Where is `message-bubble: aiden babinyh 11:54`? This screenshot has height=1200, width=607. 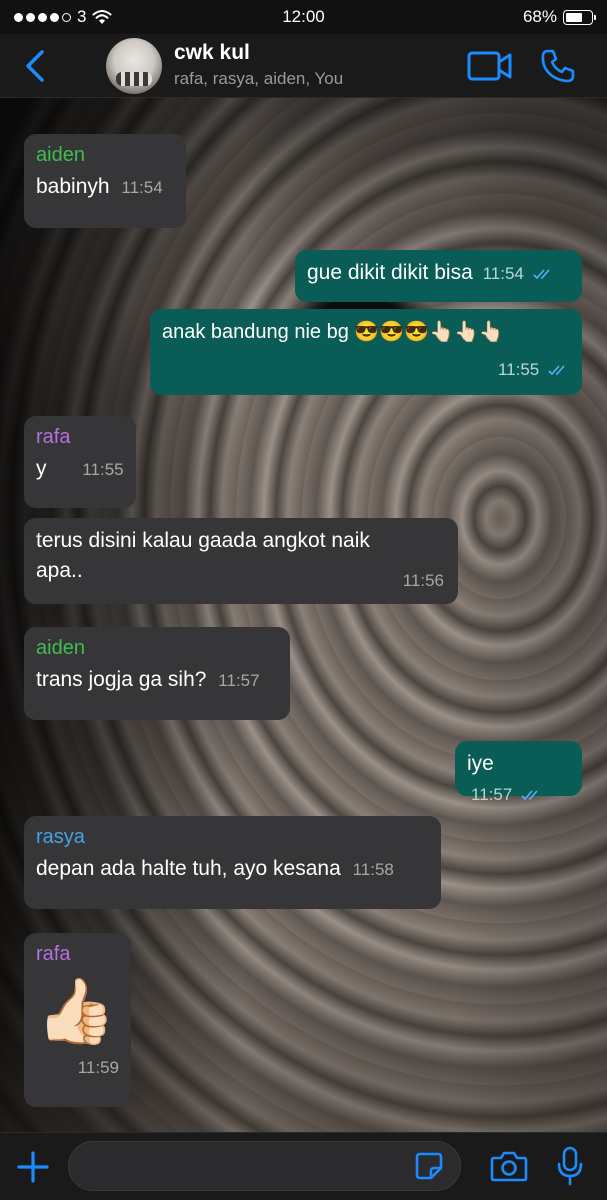 message-bubble: aiden babinyh 11:54 is located at coordinates (105, 181).